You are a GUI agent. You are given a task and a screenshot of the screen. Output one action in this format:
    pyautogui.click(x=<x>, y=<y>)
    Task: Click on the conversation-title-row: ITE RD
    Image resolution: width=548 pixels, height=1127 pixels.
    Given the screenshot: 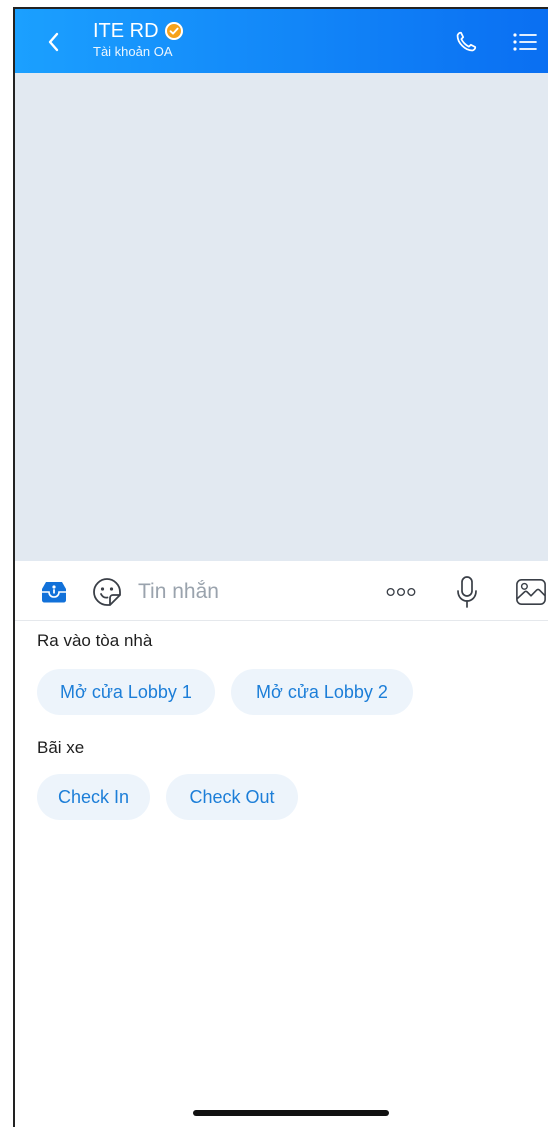 What is the action you would take?
    pyautogui.click(x=138, y=31)
    